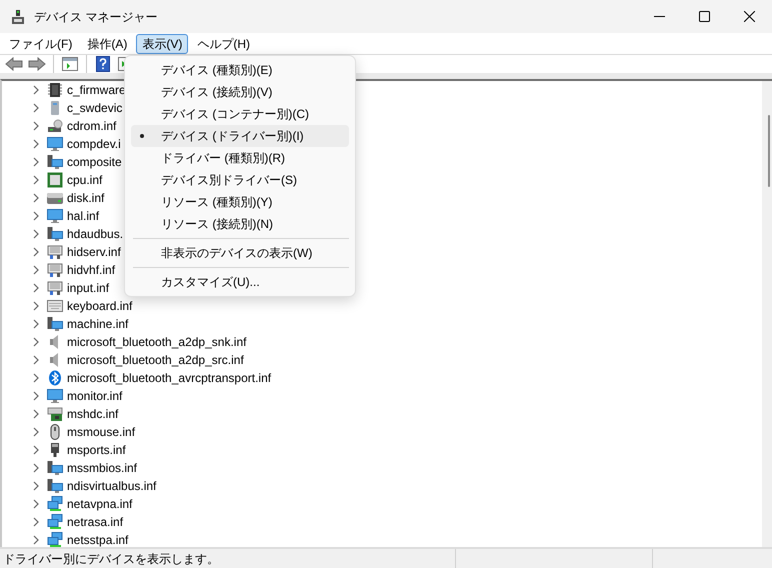 The width and height of the screenshot is (772, 568). What do you see at coordinates (74, 414) in the screenshot?
I see `tree-item: mshdc.inf` at bounding box center [74, 414].